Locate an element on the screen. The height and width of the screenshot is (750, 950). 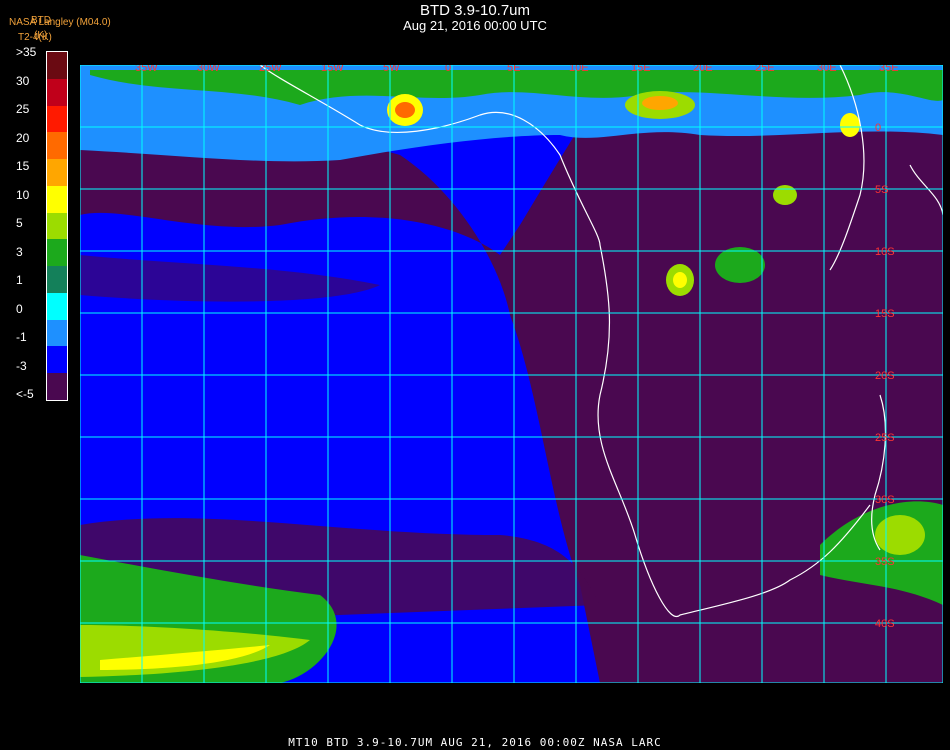
longitude-label: 0 is located at coordinates (448, 69).